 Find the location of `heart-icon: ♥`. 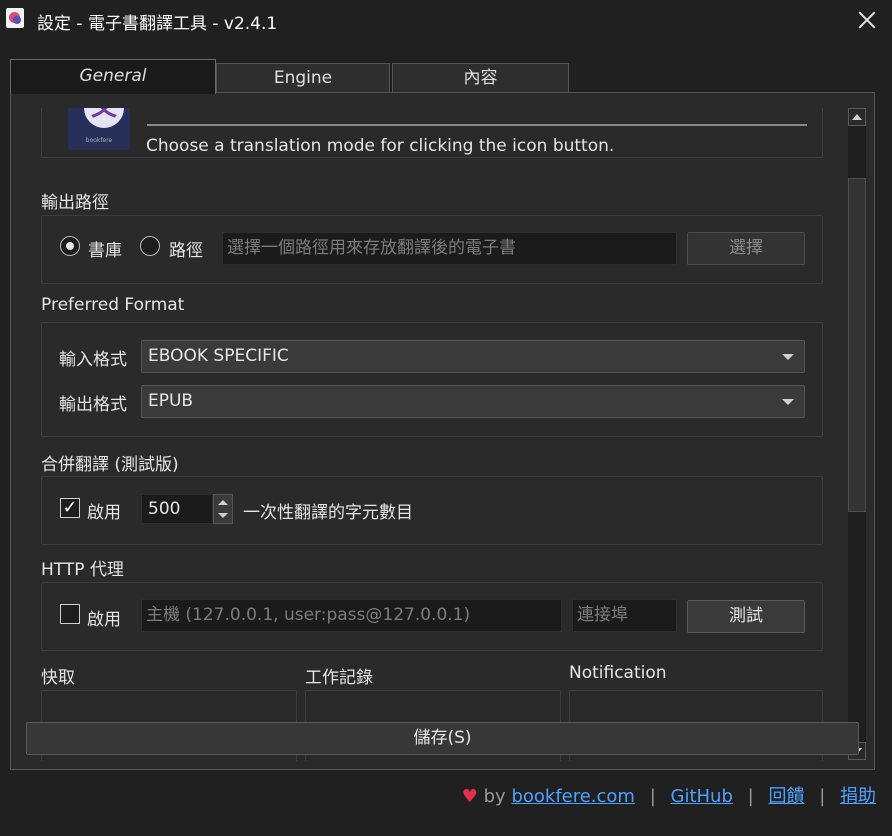

heart-icon: ♥ is located at coordinates (469, 796).